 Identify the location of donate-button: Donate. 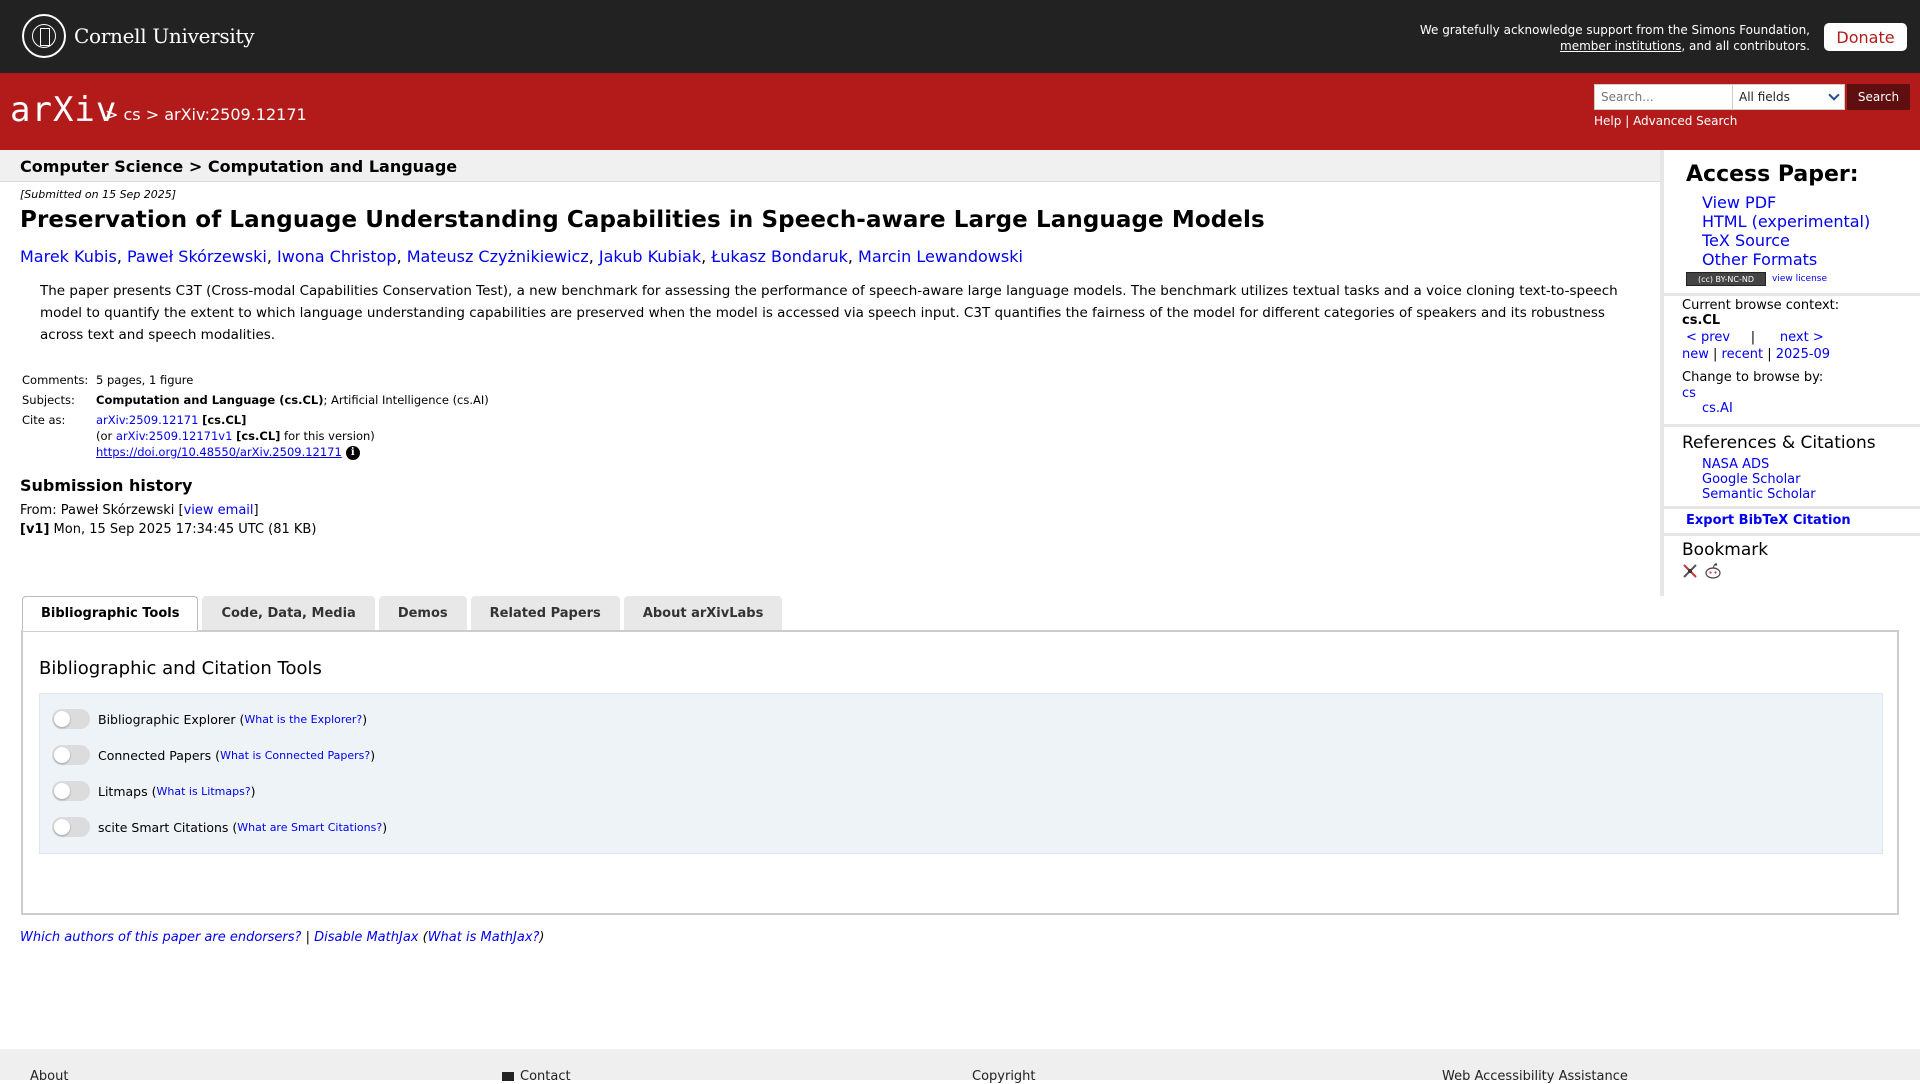
(1865, 37).